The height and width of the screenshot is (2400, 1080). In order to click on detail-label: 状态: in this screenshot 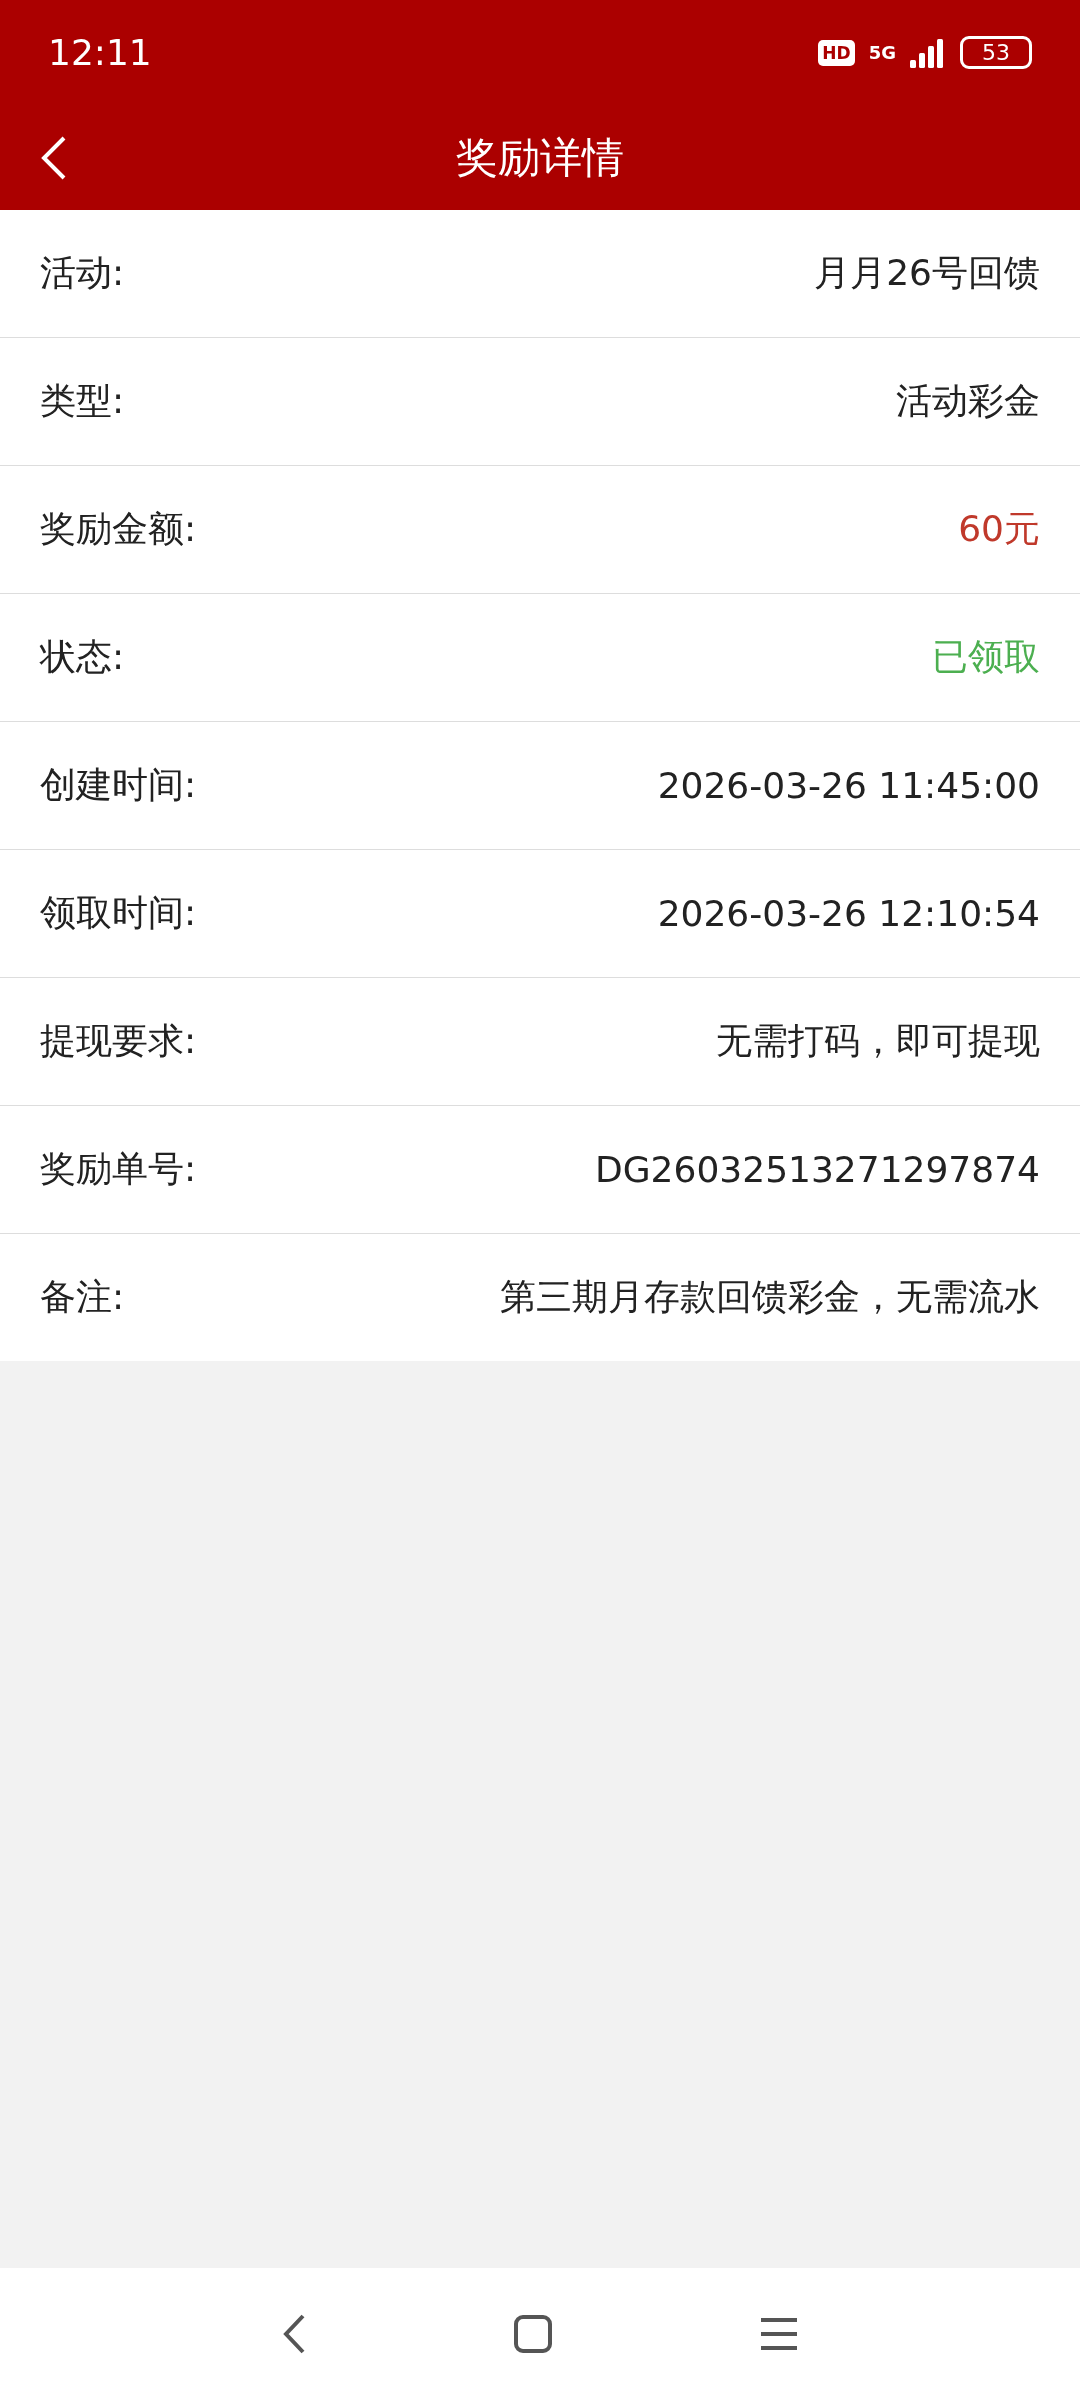, I will do `click(82, 657)`.